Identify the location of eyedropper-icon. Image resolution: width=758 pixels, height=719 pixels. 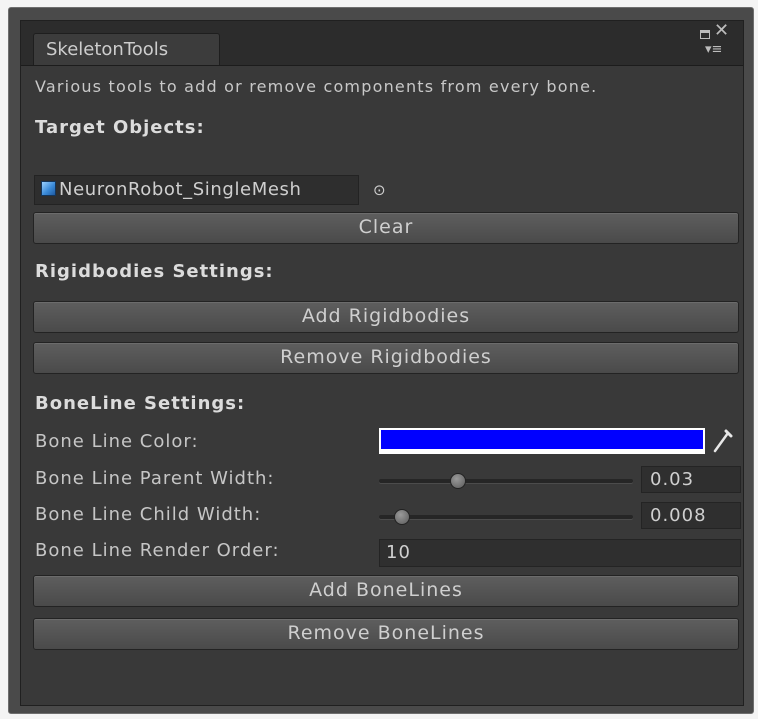
(722, 441).